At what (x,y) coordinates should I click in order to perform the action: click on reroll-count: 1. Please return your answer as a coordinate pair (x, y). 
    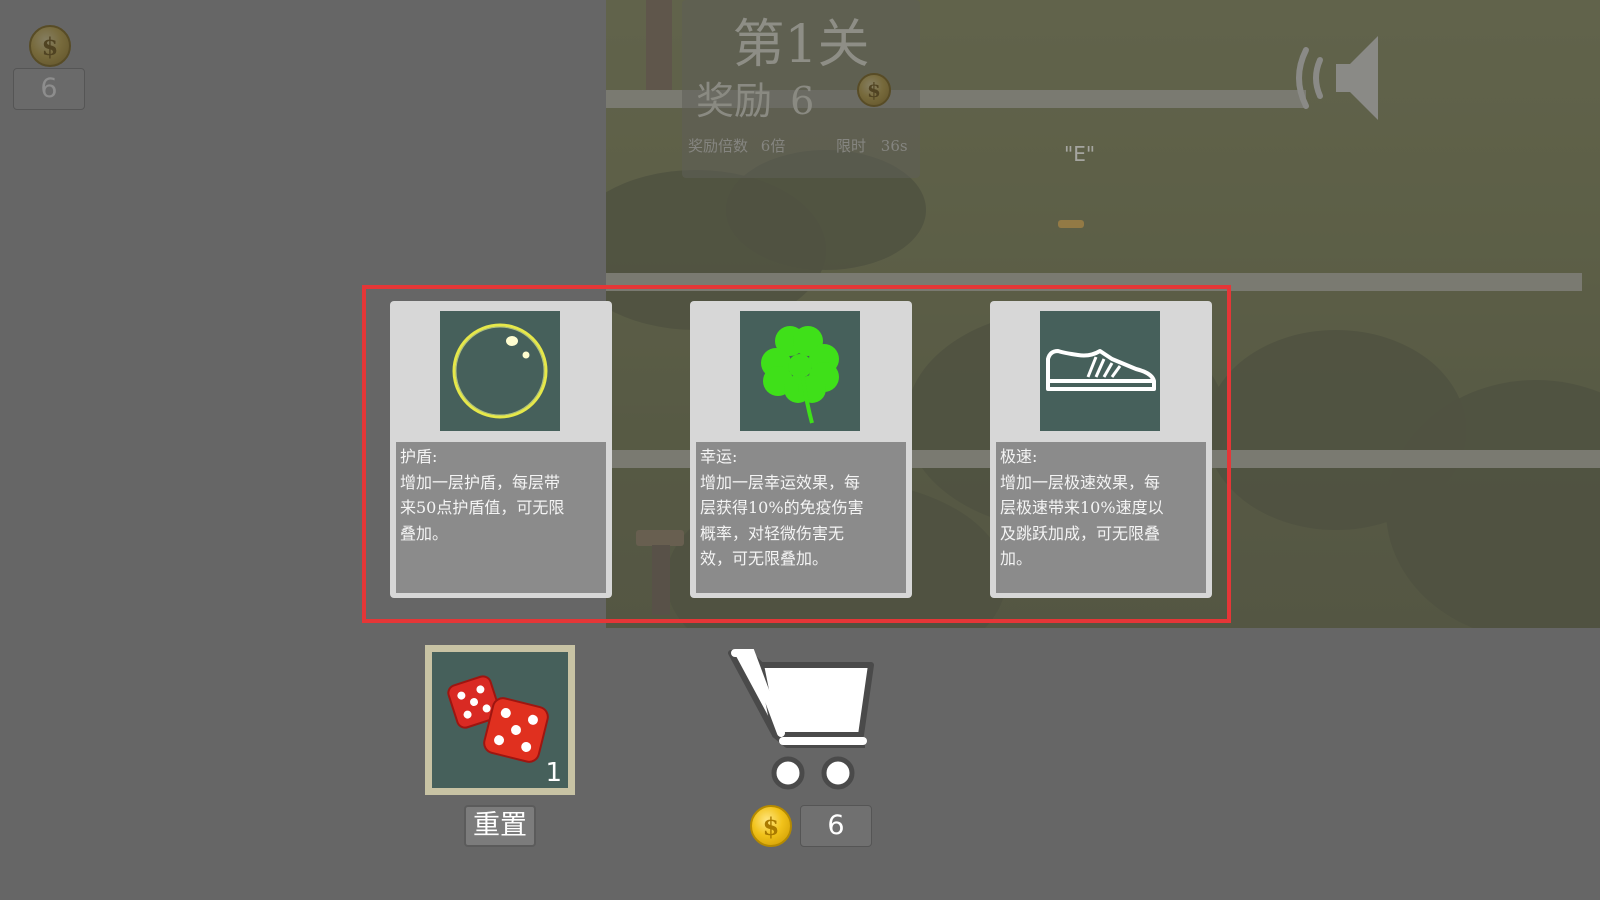
    Looking at the image, I should click on (553, 773).